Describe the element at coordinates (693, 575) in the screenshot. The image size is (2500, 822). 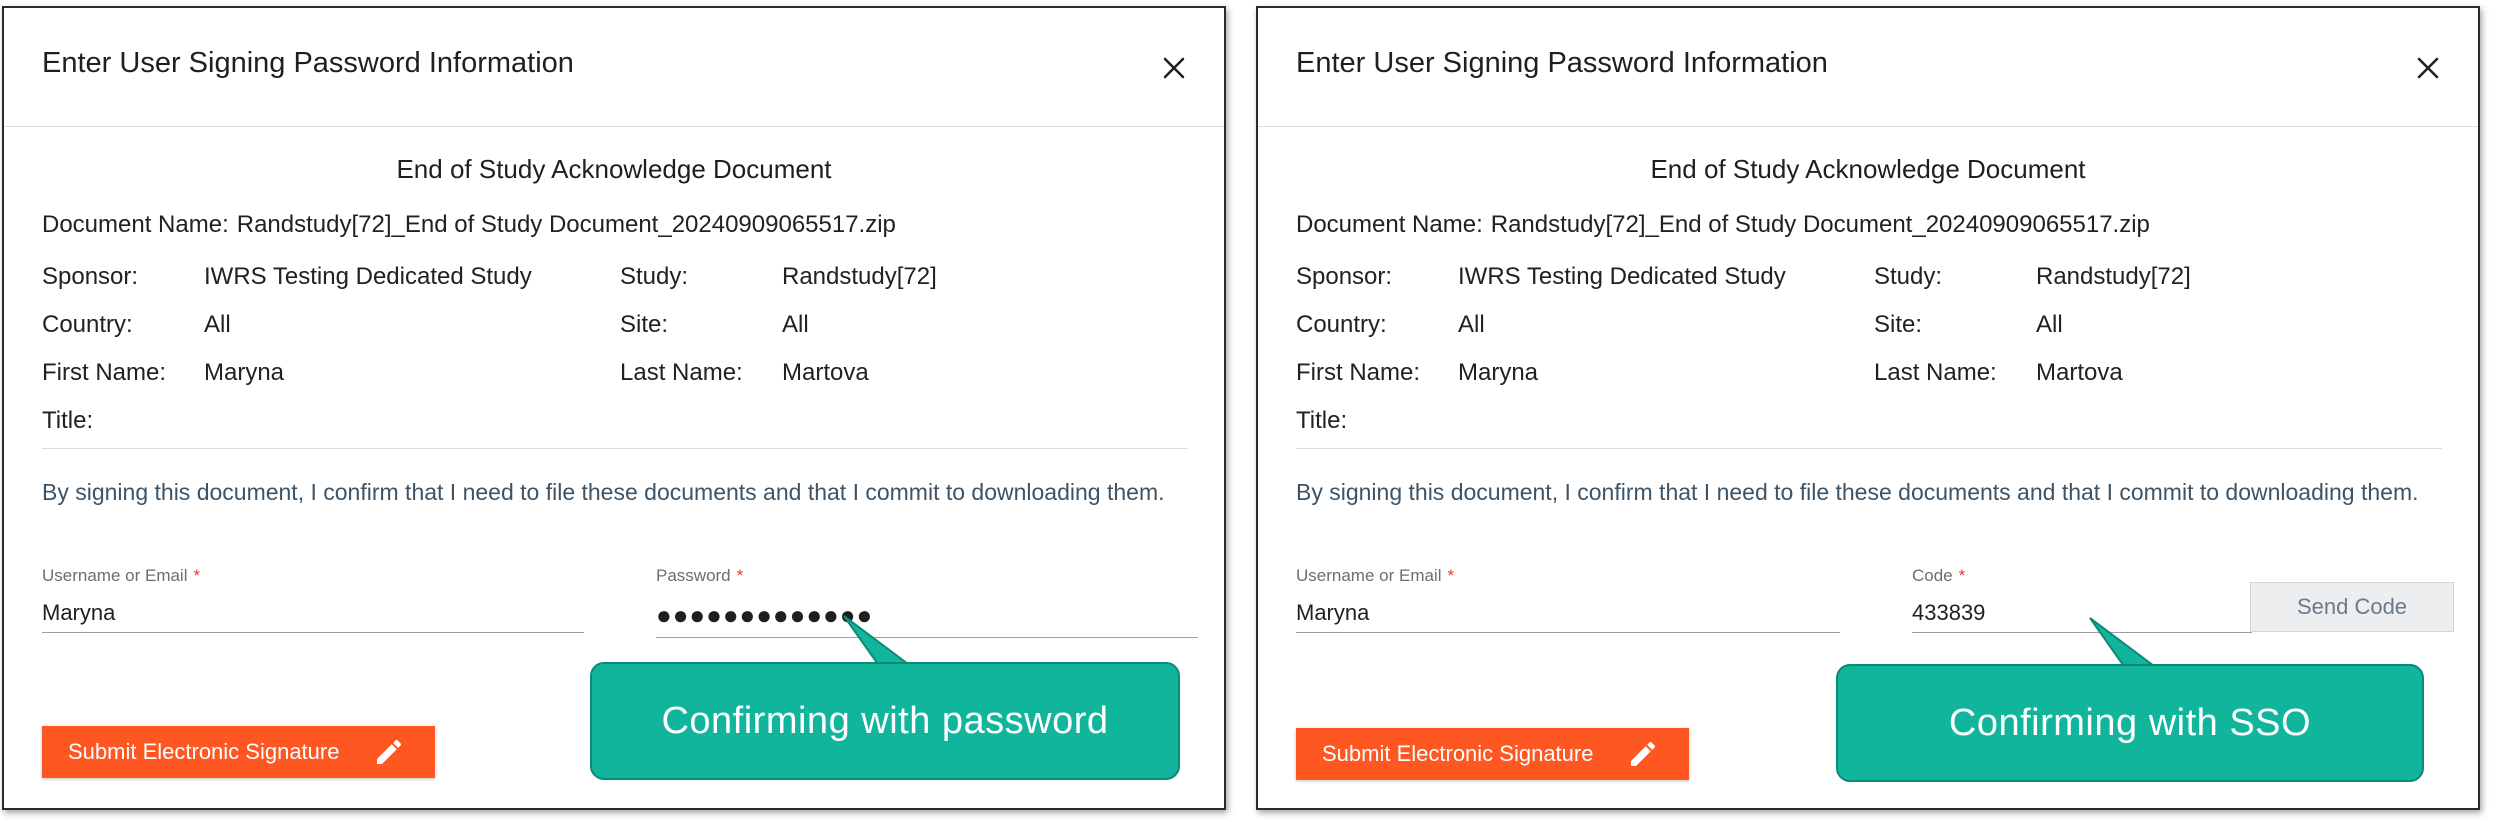
I see `password-label: Password` at that location.